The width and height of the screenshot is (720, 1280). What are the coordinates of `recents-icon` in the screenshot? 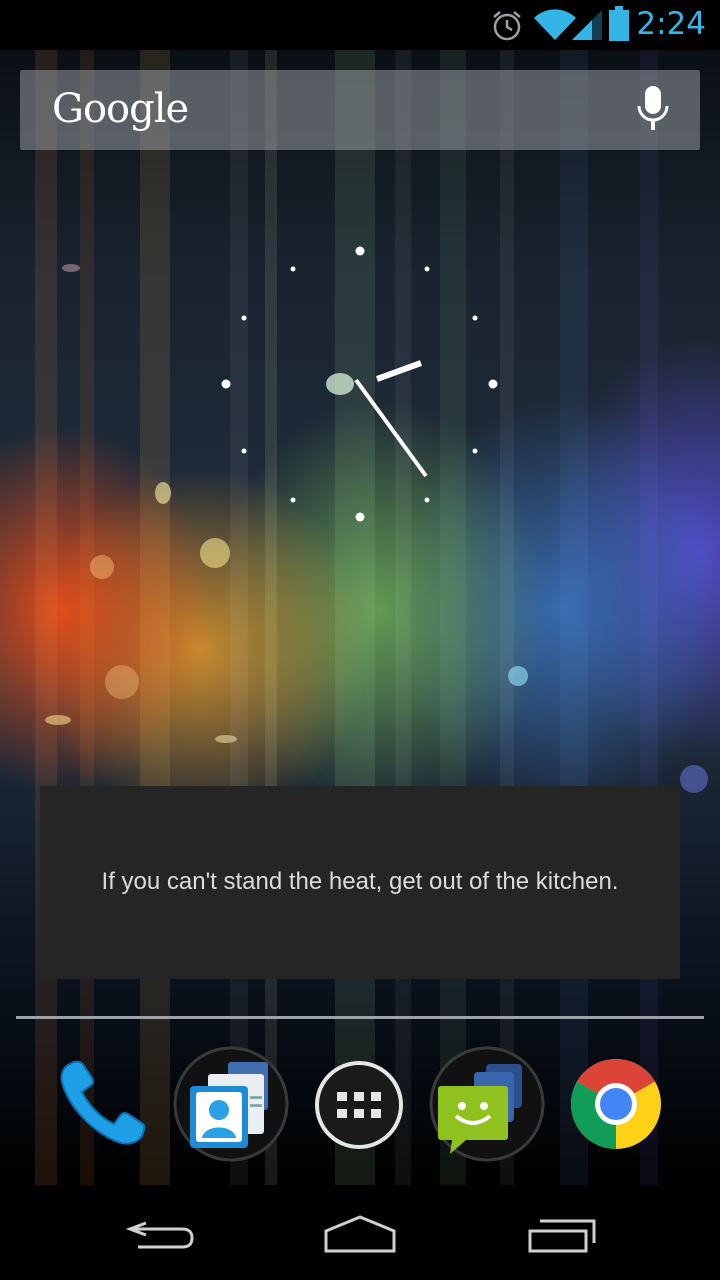 It's located at (562, 1235).